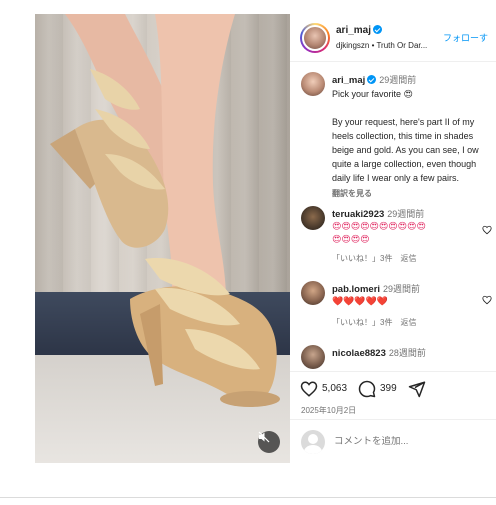 Image resolution: width=496 pixels, height=505 pixels. I want to click on like-count: 5,063, so click(334, 388).